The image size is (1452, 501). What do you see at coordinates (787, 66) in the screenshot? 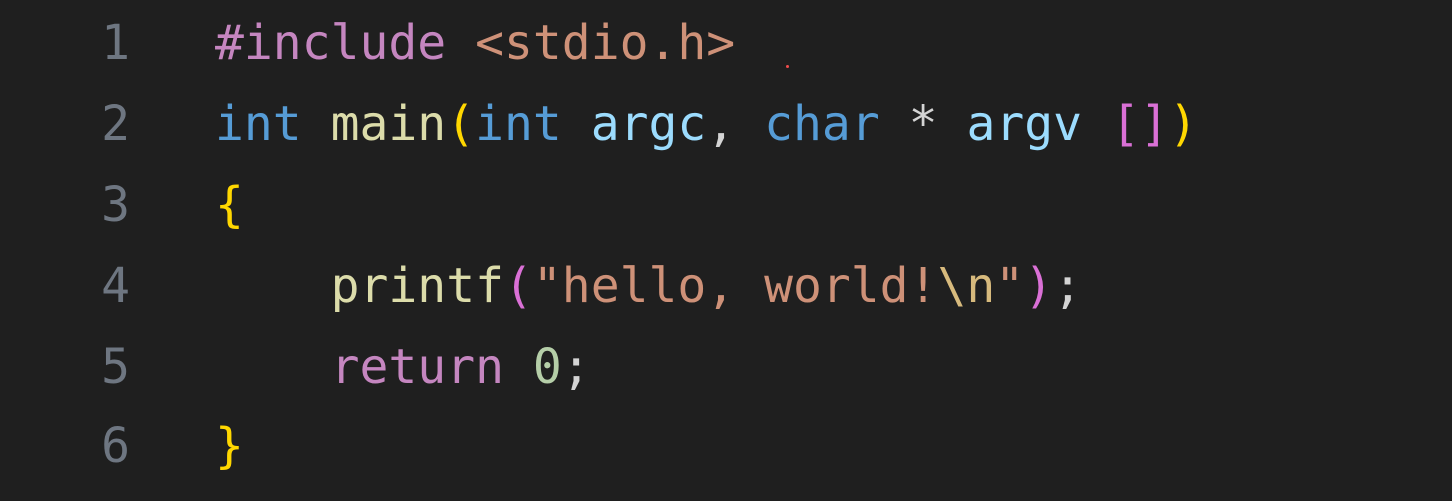
I see `error-marker-dot` at bounding box center [787, 66].